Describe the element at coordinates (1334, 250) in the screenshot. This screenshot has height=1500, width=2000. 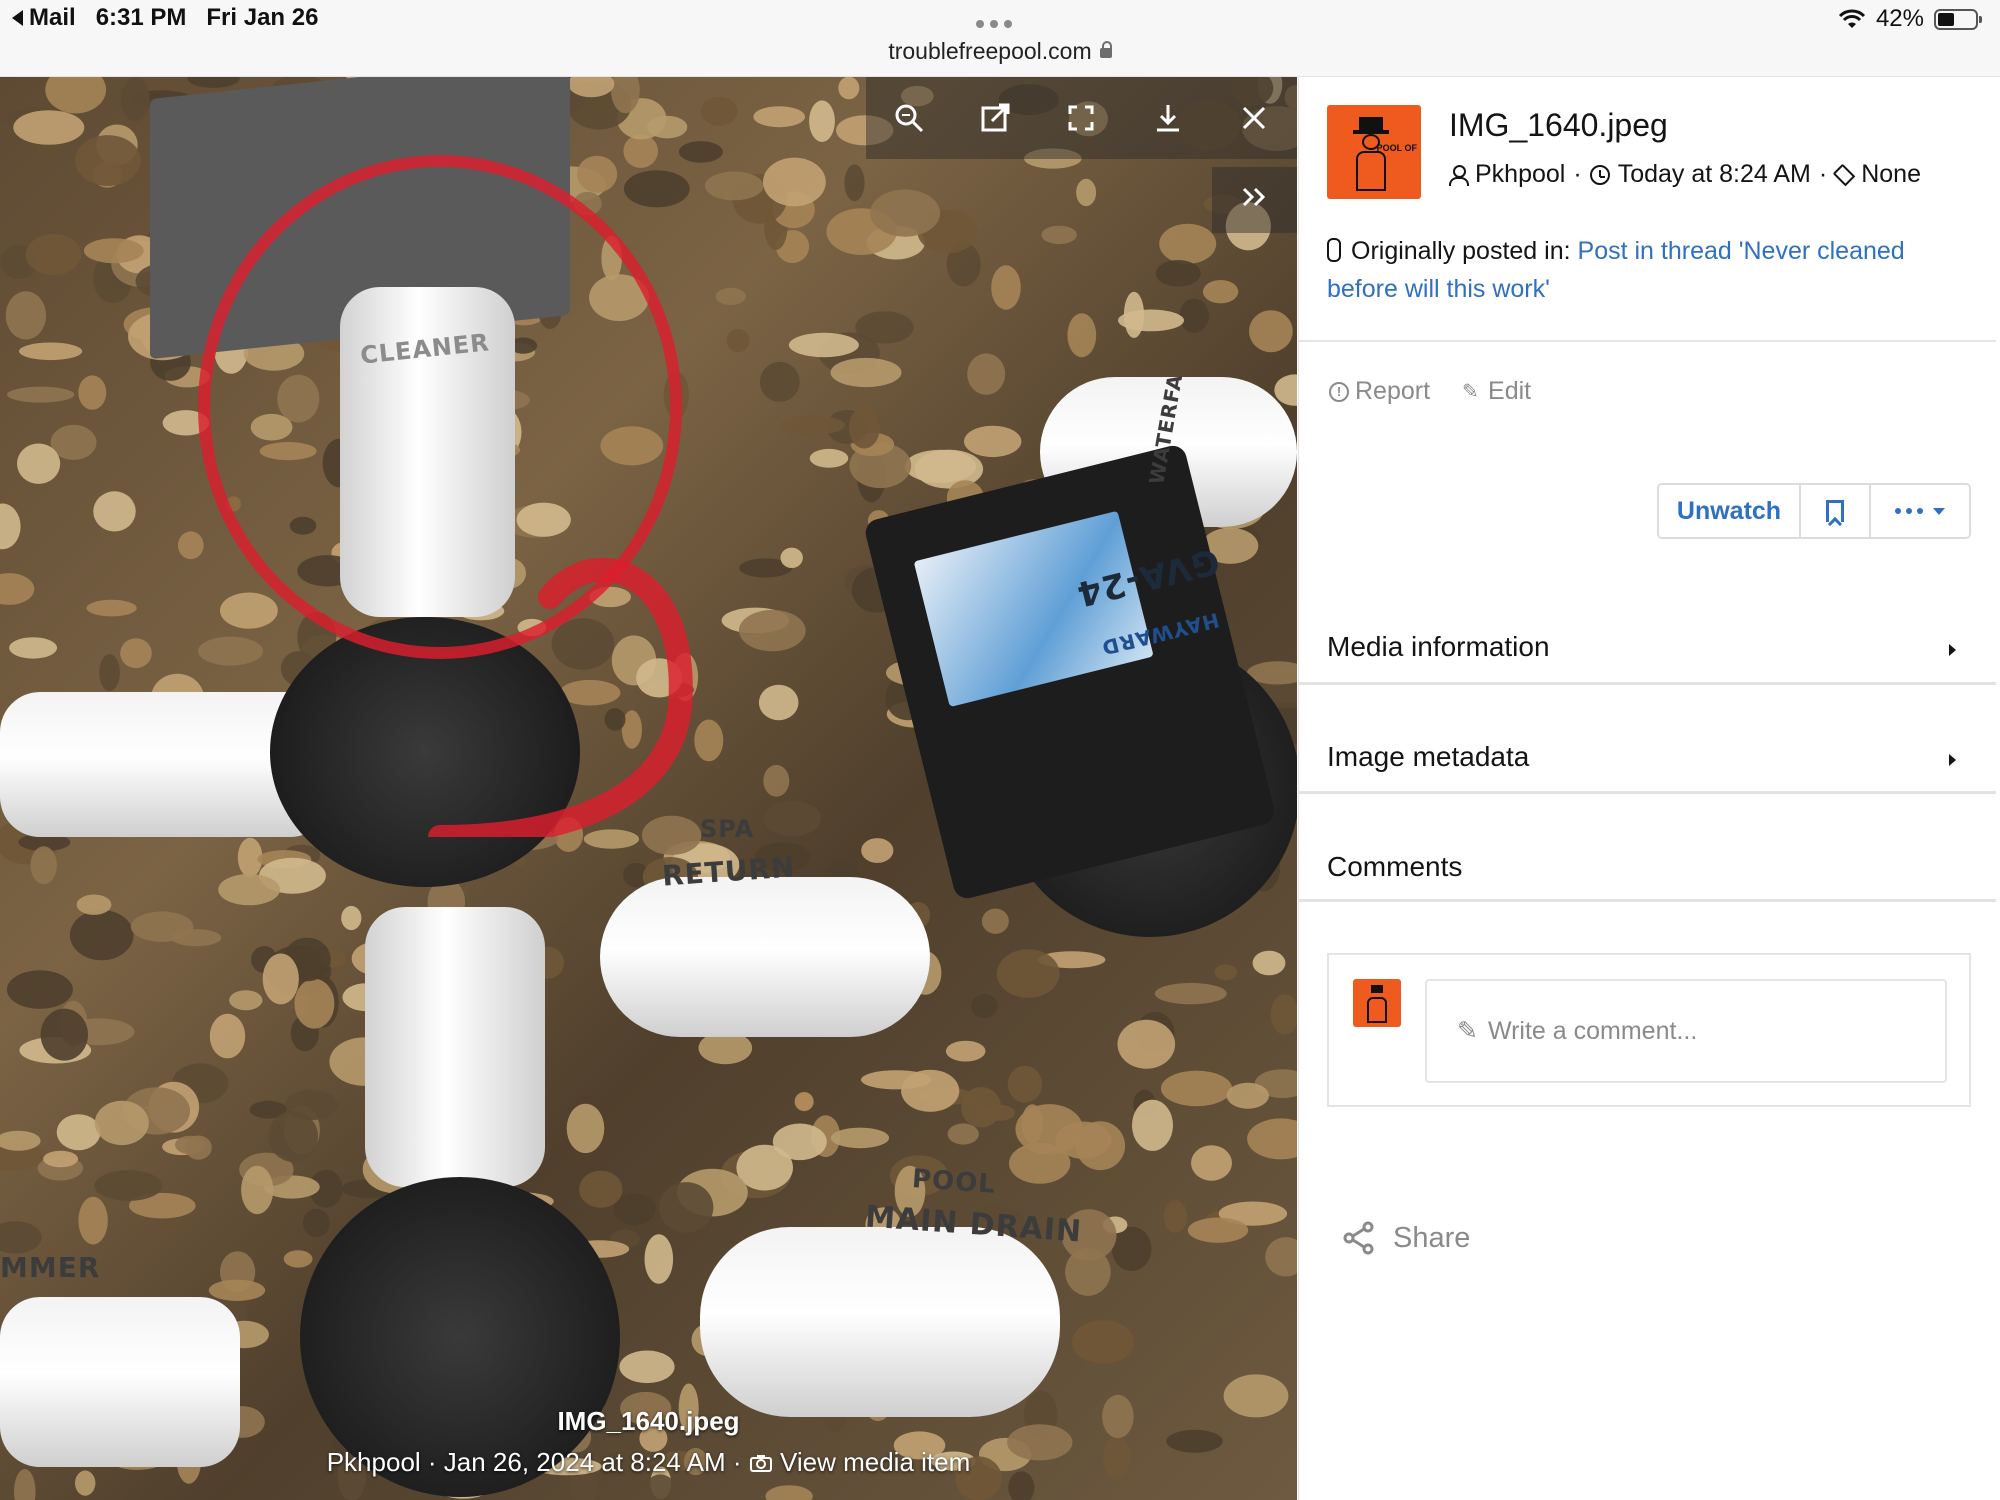
I see `paperclip-icon` at that location.